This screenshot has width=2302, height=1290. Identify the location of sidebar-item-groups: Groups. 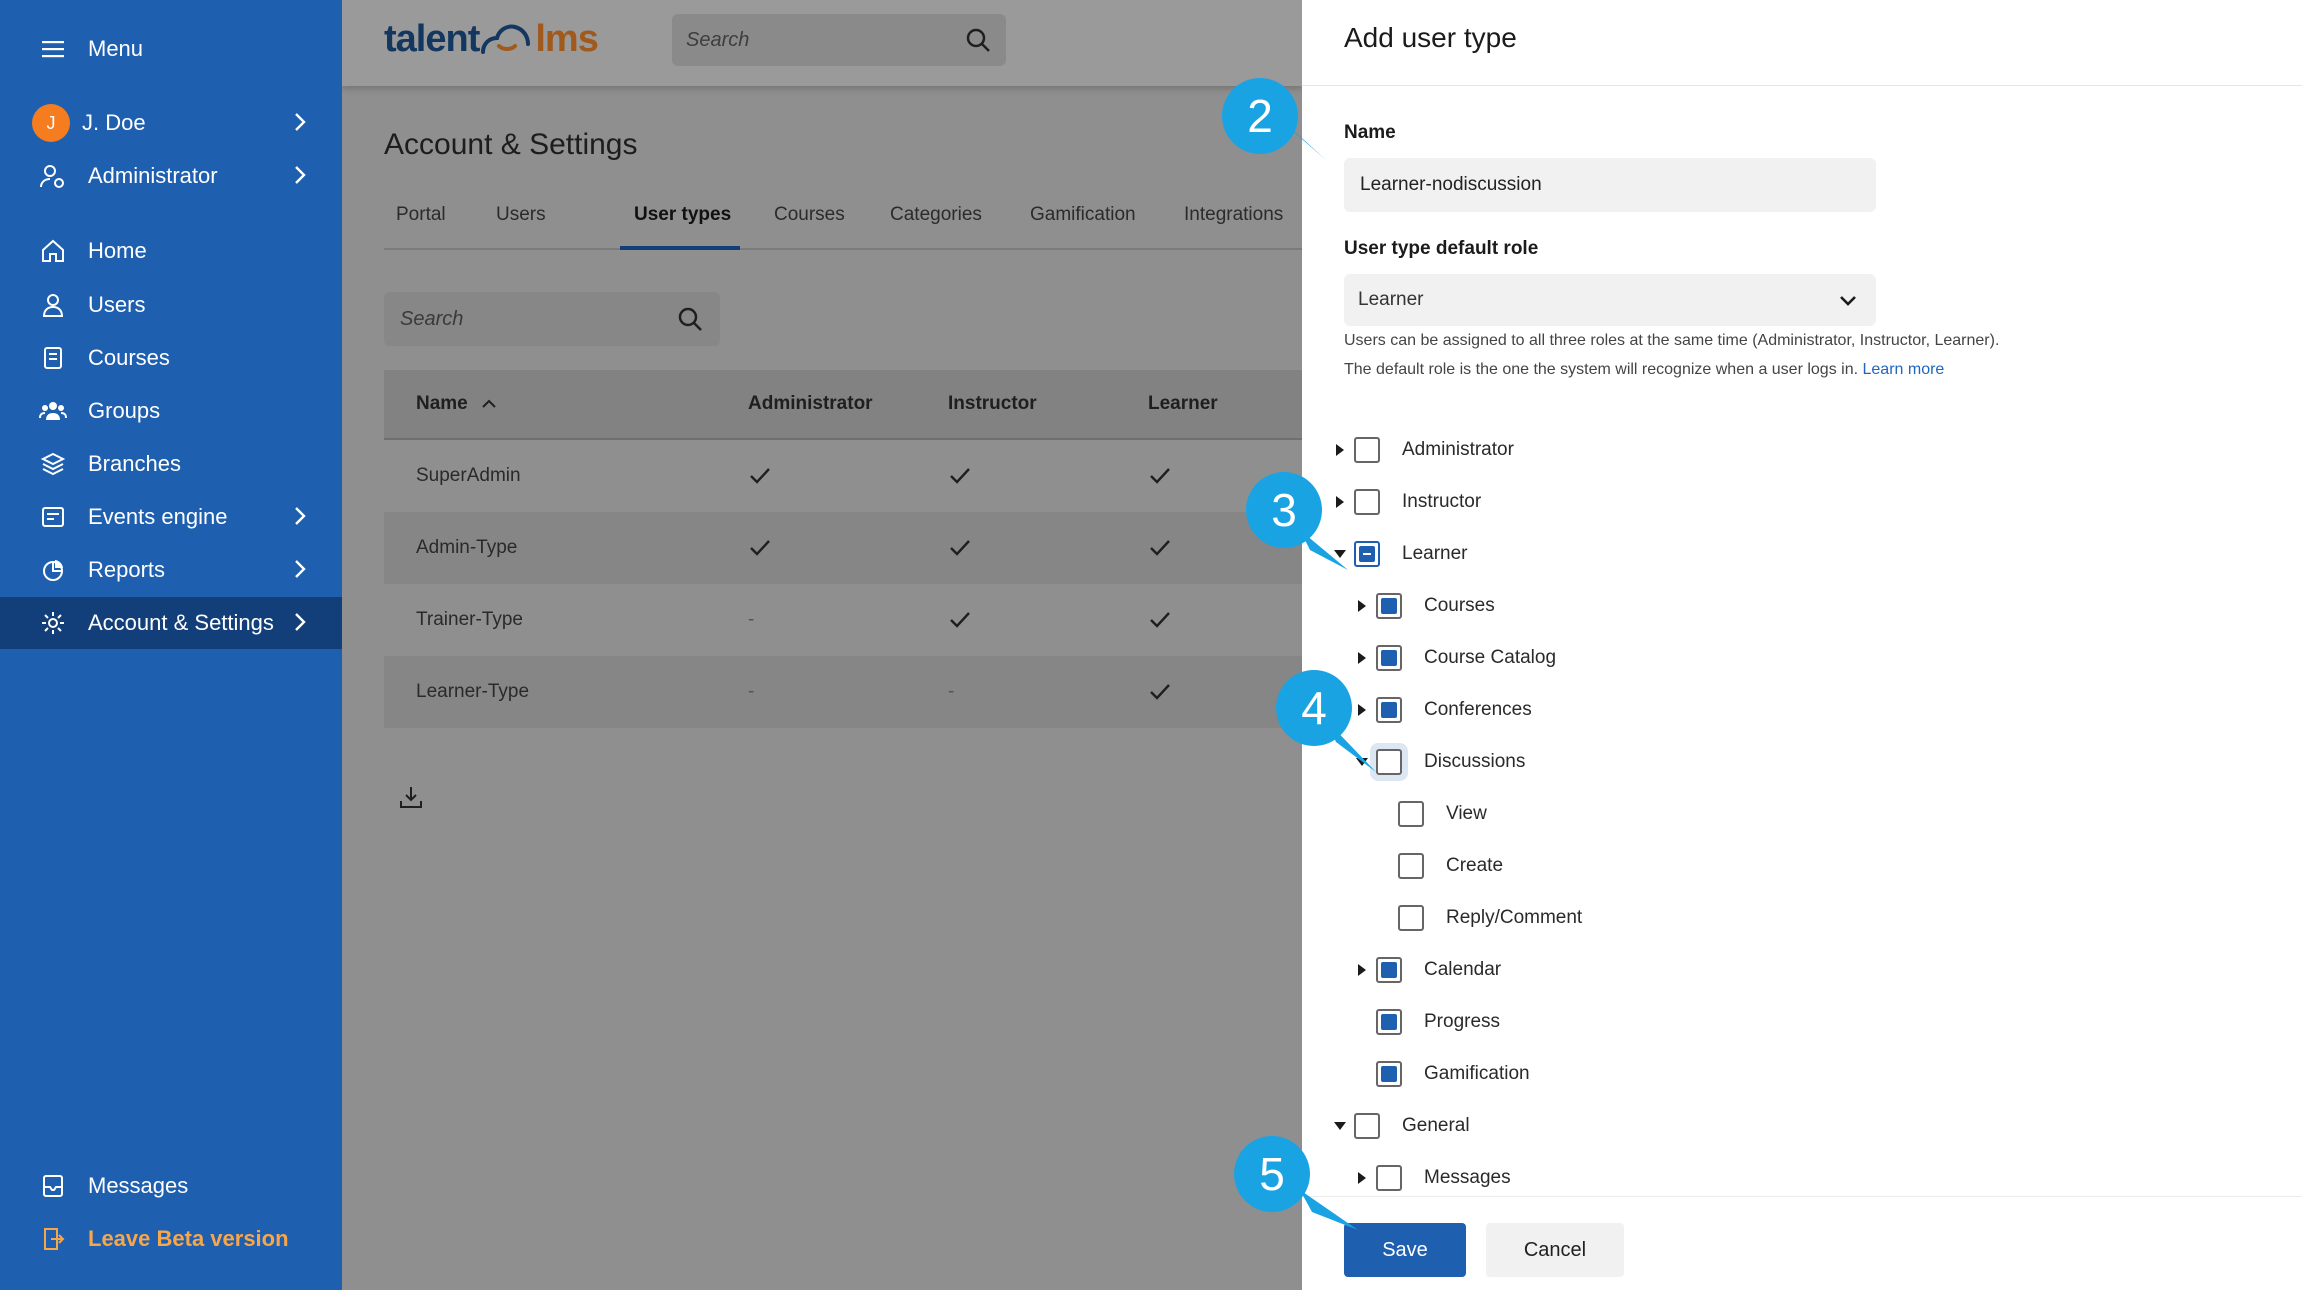
(171, 411).